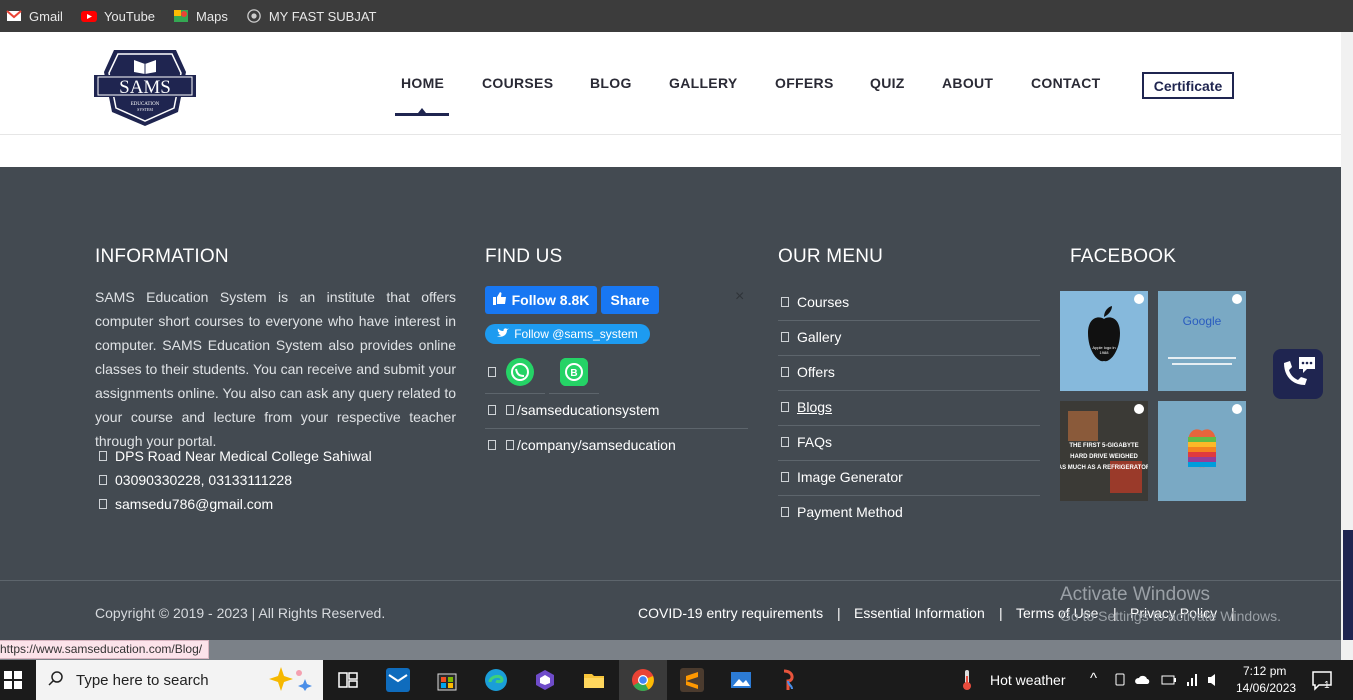  I want to click on menu-faqs: FAQs, so click(806, 442).